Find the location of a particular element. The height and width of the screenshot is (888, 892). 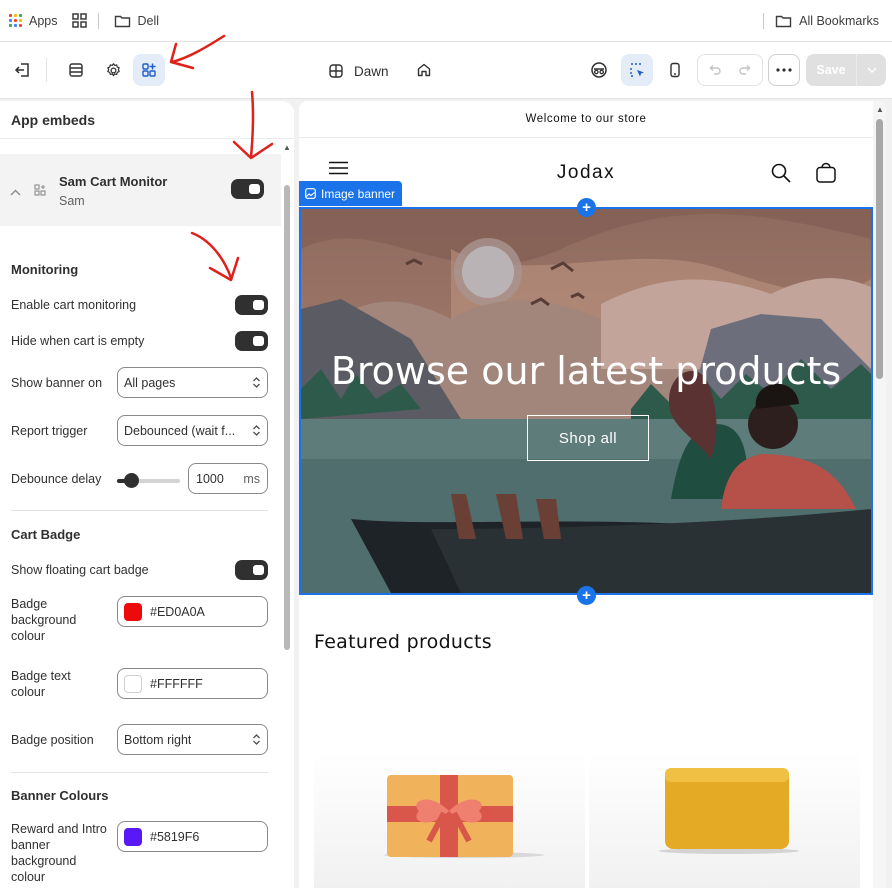

toolbar-divider is located at coordinates (46, 70).